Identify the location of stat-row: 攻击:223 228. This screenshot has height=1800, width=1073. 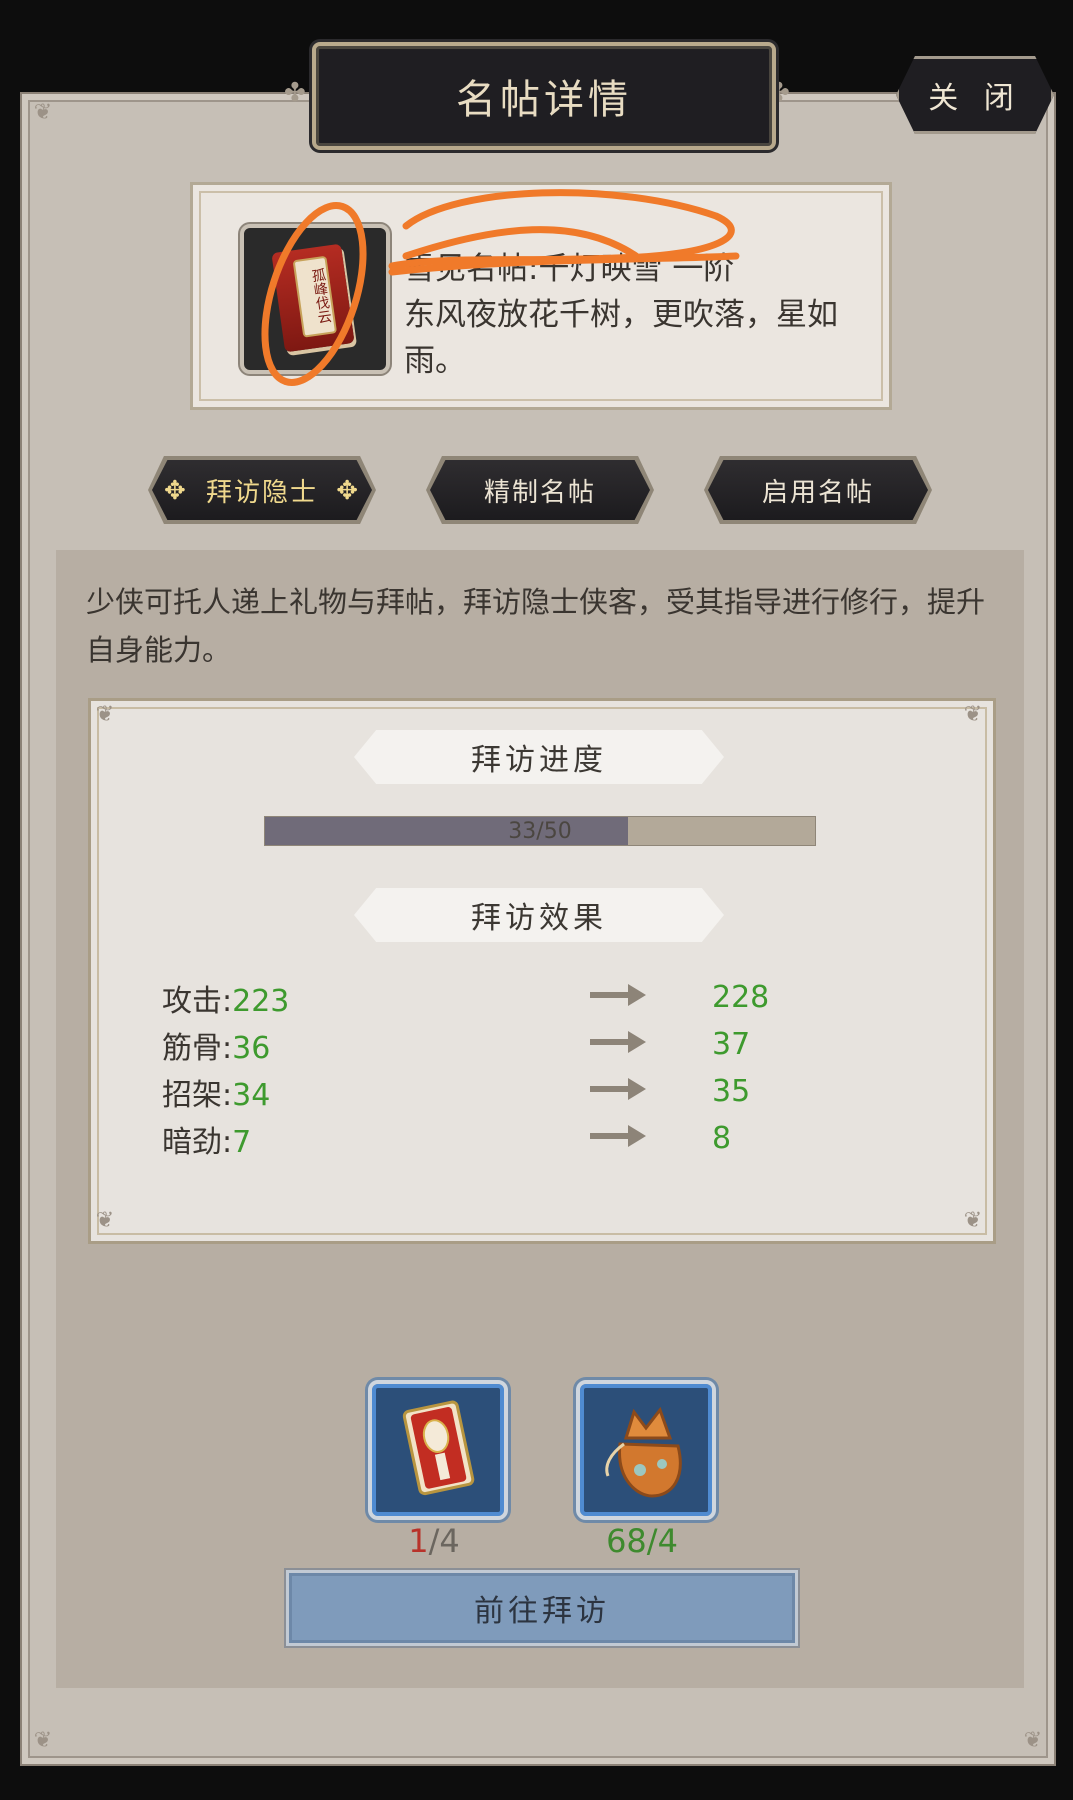
(512, 998).